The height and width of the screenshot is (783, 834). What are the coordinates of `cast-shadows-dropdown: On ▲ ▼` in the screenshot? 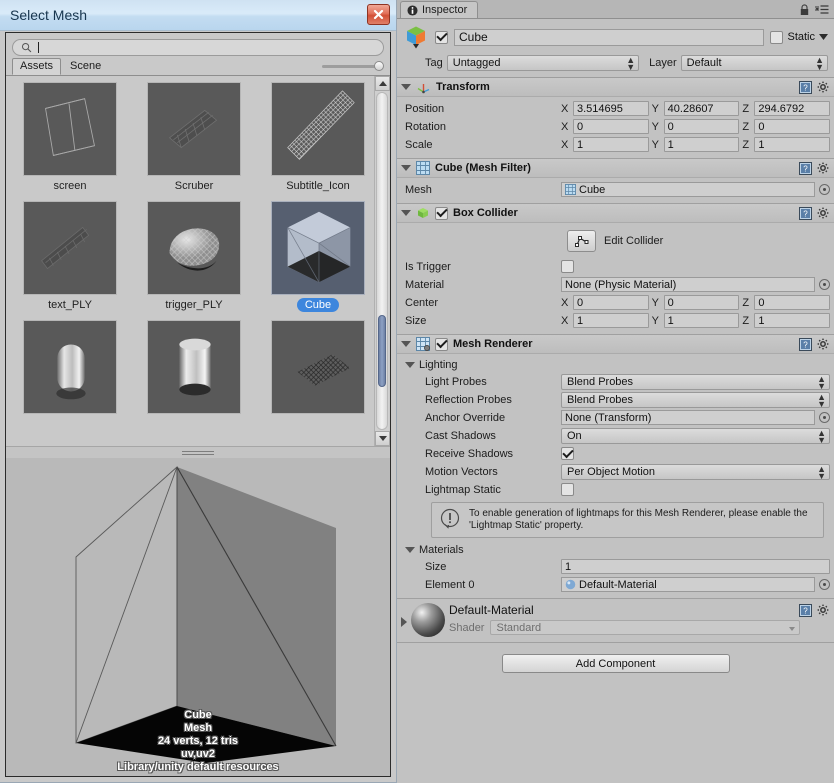 It's located at (695, 435).